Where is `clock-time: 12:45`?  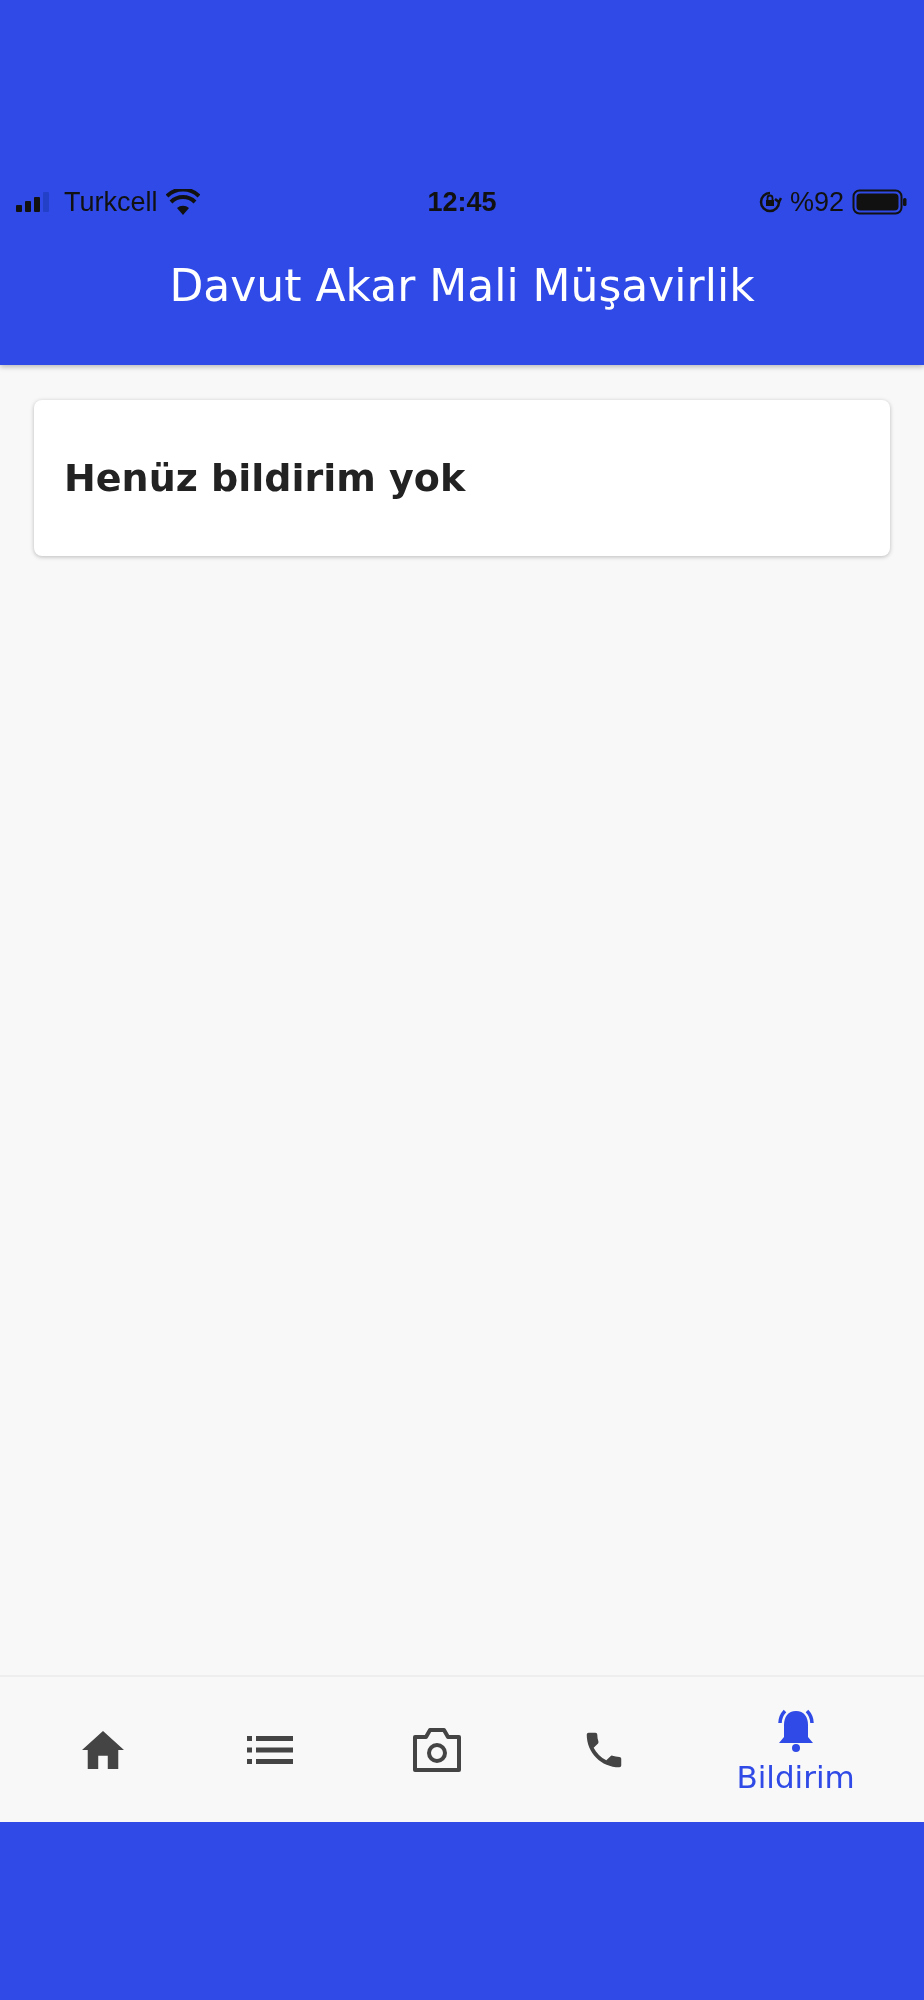
clock-time: 12:45 is located at coordinates (462, 202).